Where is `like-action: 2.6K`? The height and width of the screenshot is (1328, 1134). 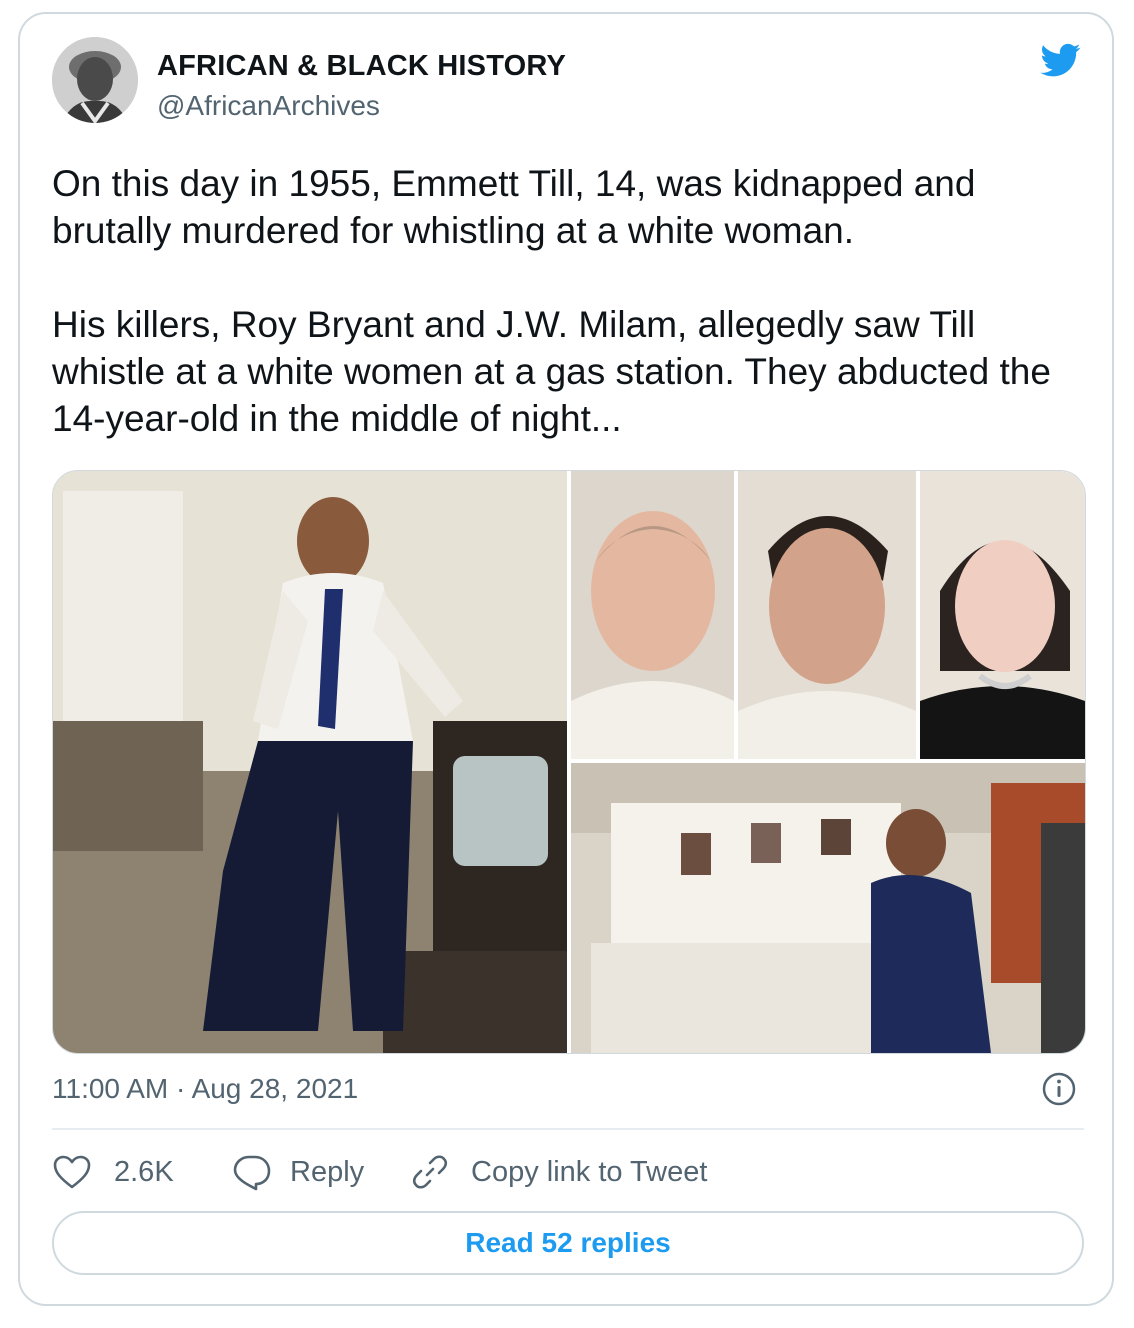
like-action: 2.6K is located at coordinates (113, 1172).